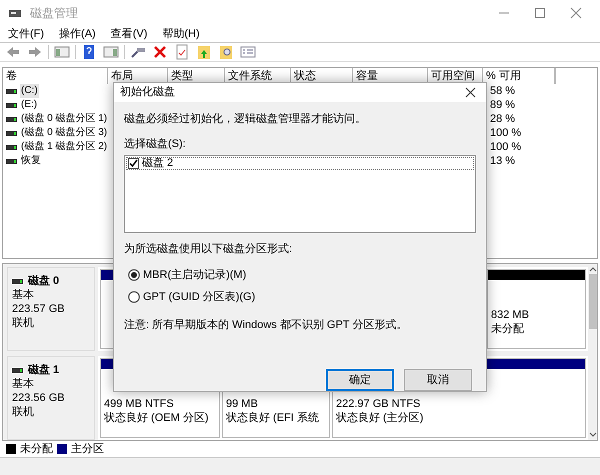 This screenshot has height=475, width=600. I want to click on disk-name: 磁盘 1, so click(44, 370).